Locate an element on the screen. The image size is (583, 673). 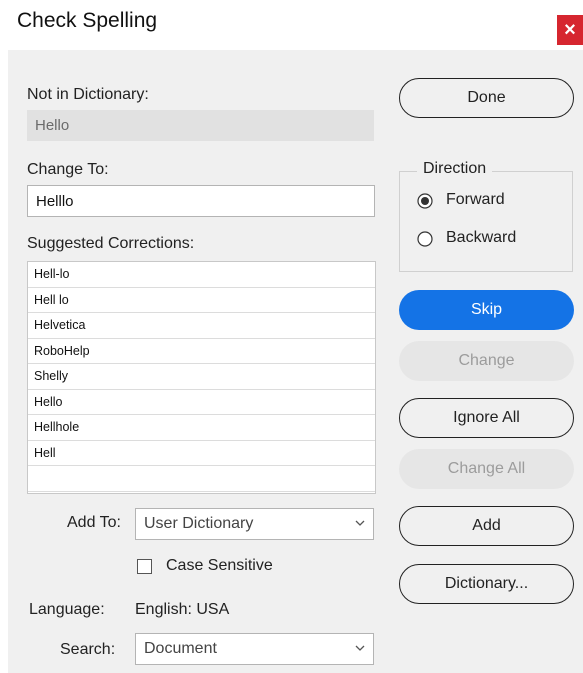
direction-group is located at coordinates (486, 221).